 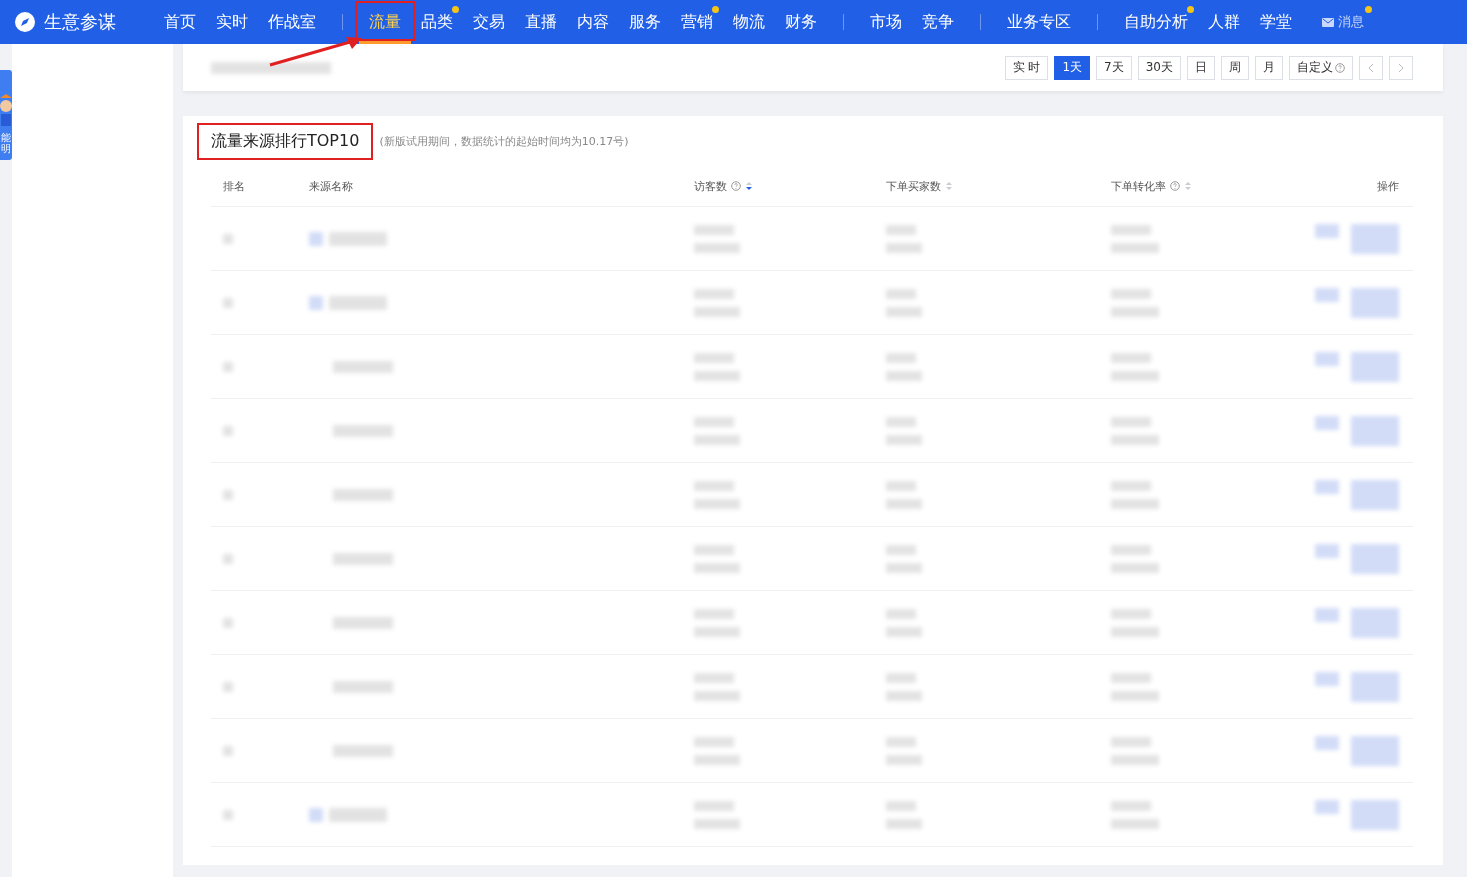 What do you see at coordinates (998, 186) in the screenshot?
I see `column-header: 下单买家数` at bounding box center [998, 186].